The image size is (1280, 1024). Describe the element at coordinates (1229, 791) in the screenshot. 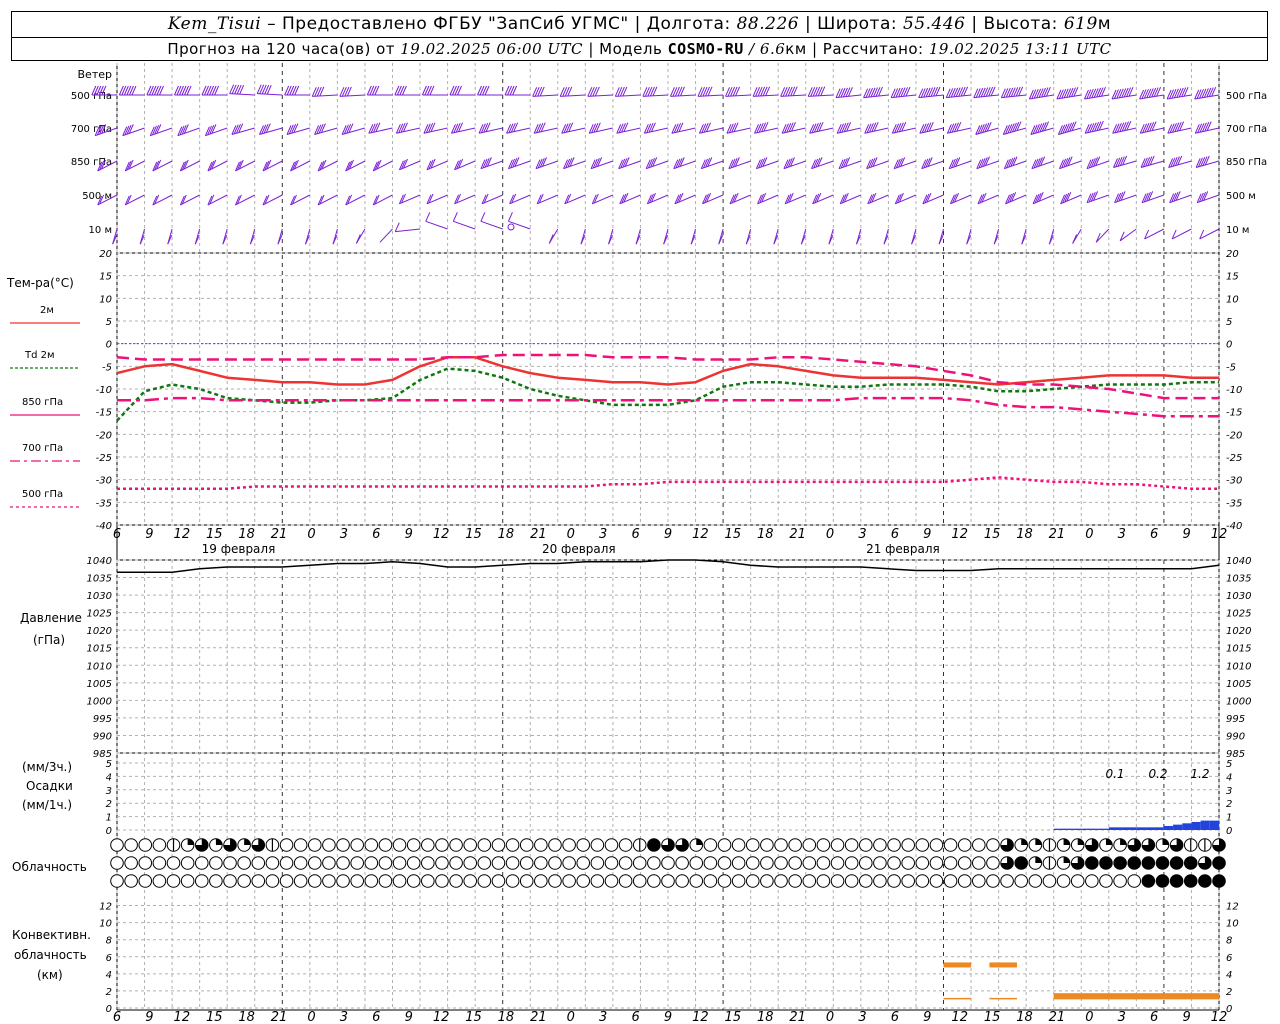

I see `precip-tick-label-right: 3` at that location.